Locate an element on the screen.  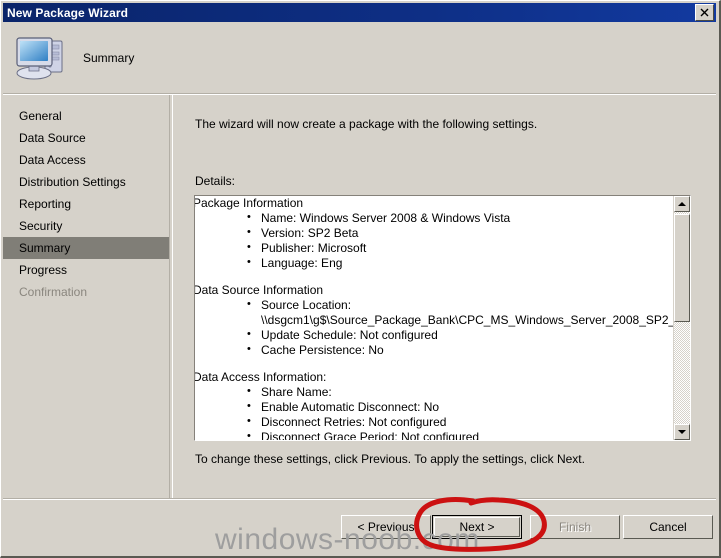
details-list-item: Cache Persistence: No is located at coordinates (460, 350).